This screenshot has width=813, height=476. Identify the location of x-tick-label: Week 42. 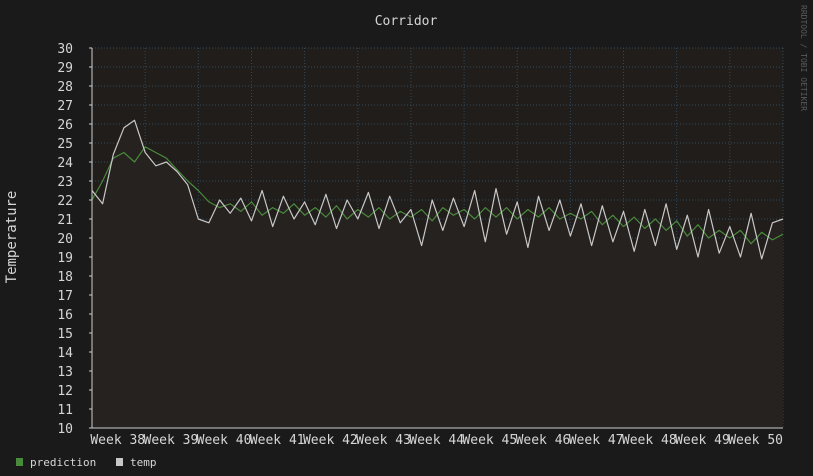
(330, 440).